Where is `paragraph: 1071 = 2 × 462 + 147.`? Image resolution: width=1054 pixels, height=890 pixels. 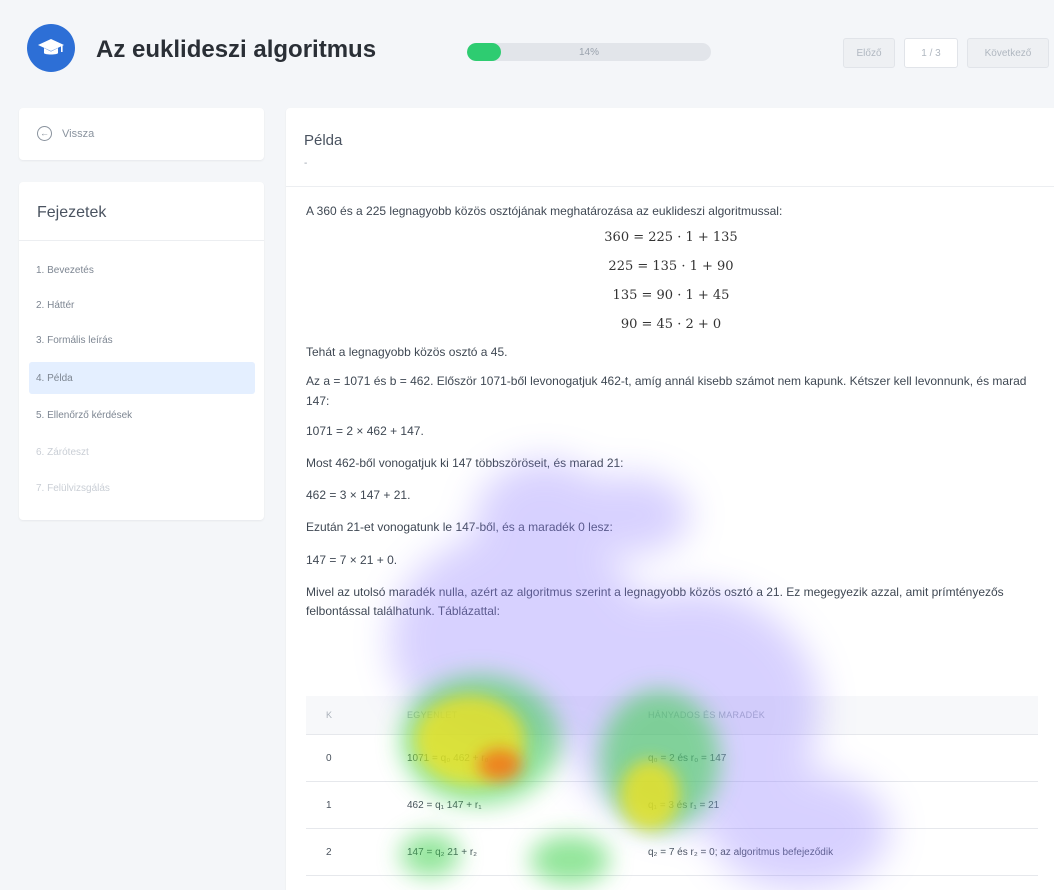
paragraph: 1071 = 2 × 462 + 147. is located at coordinates (365, 430).